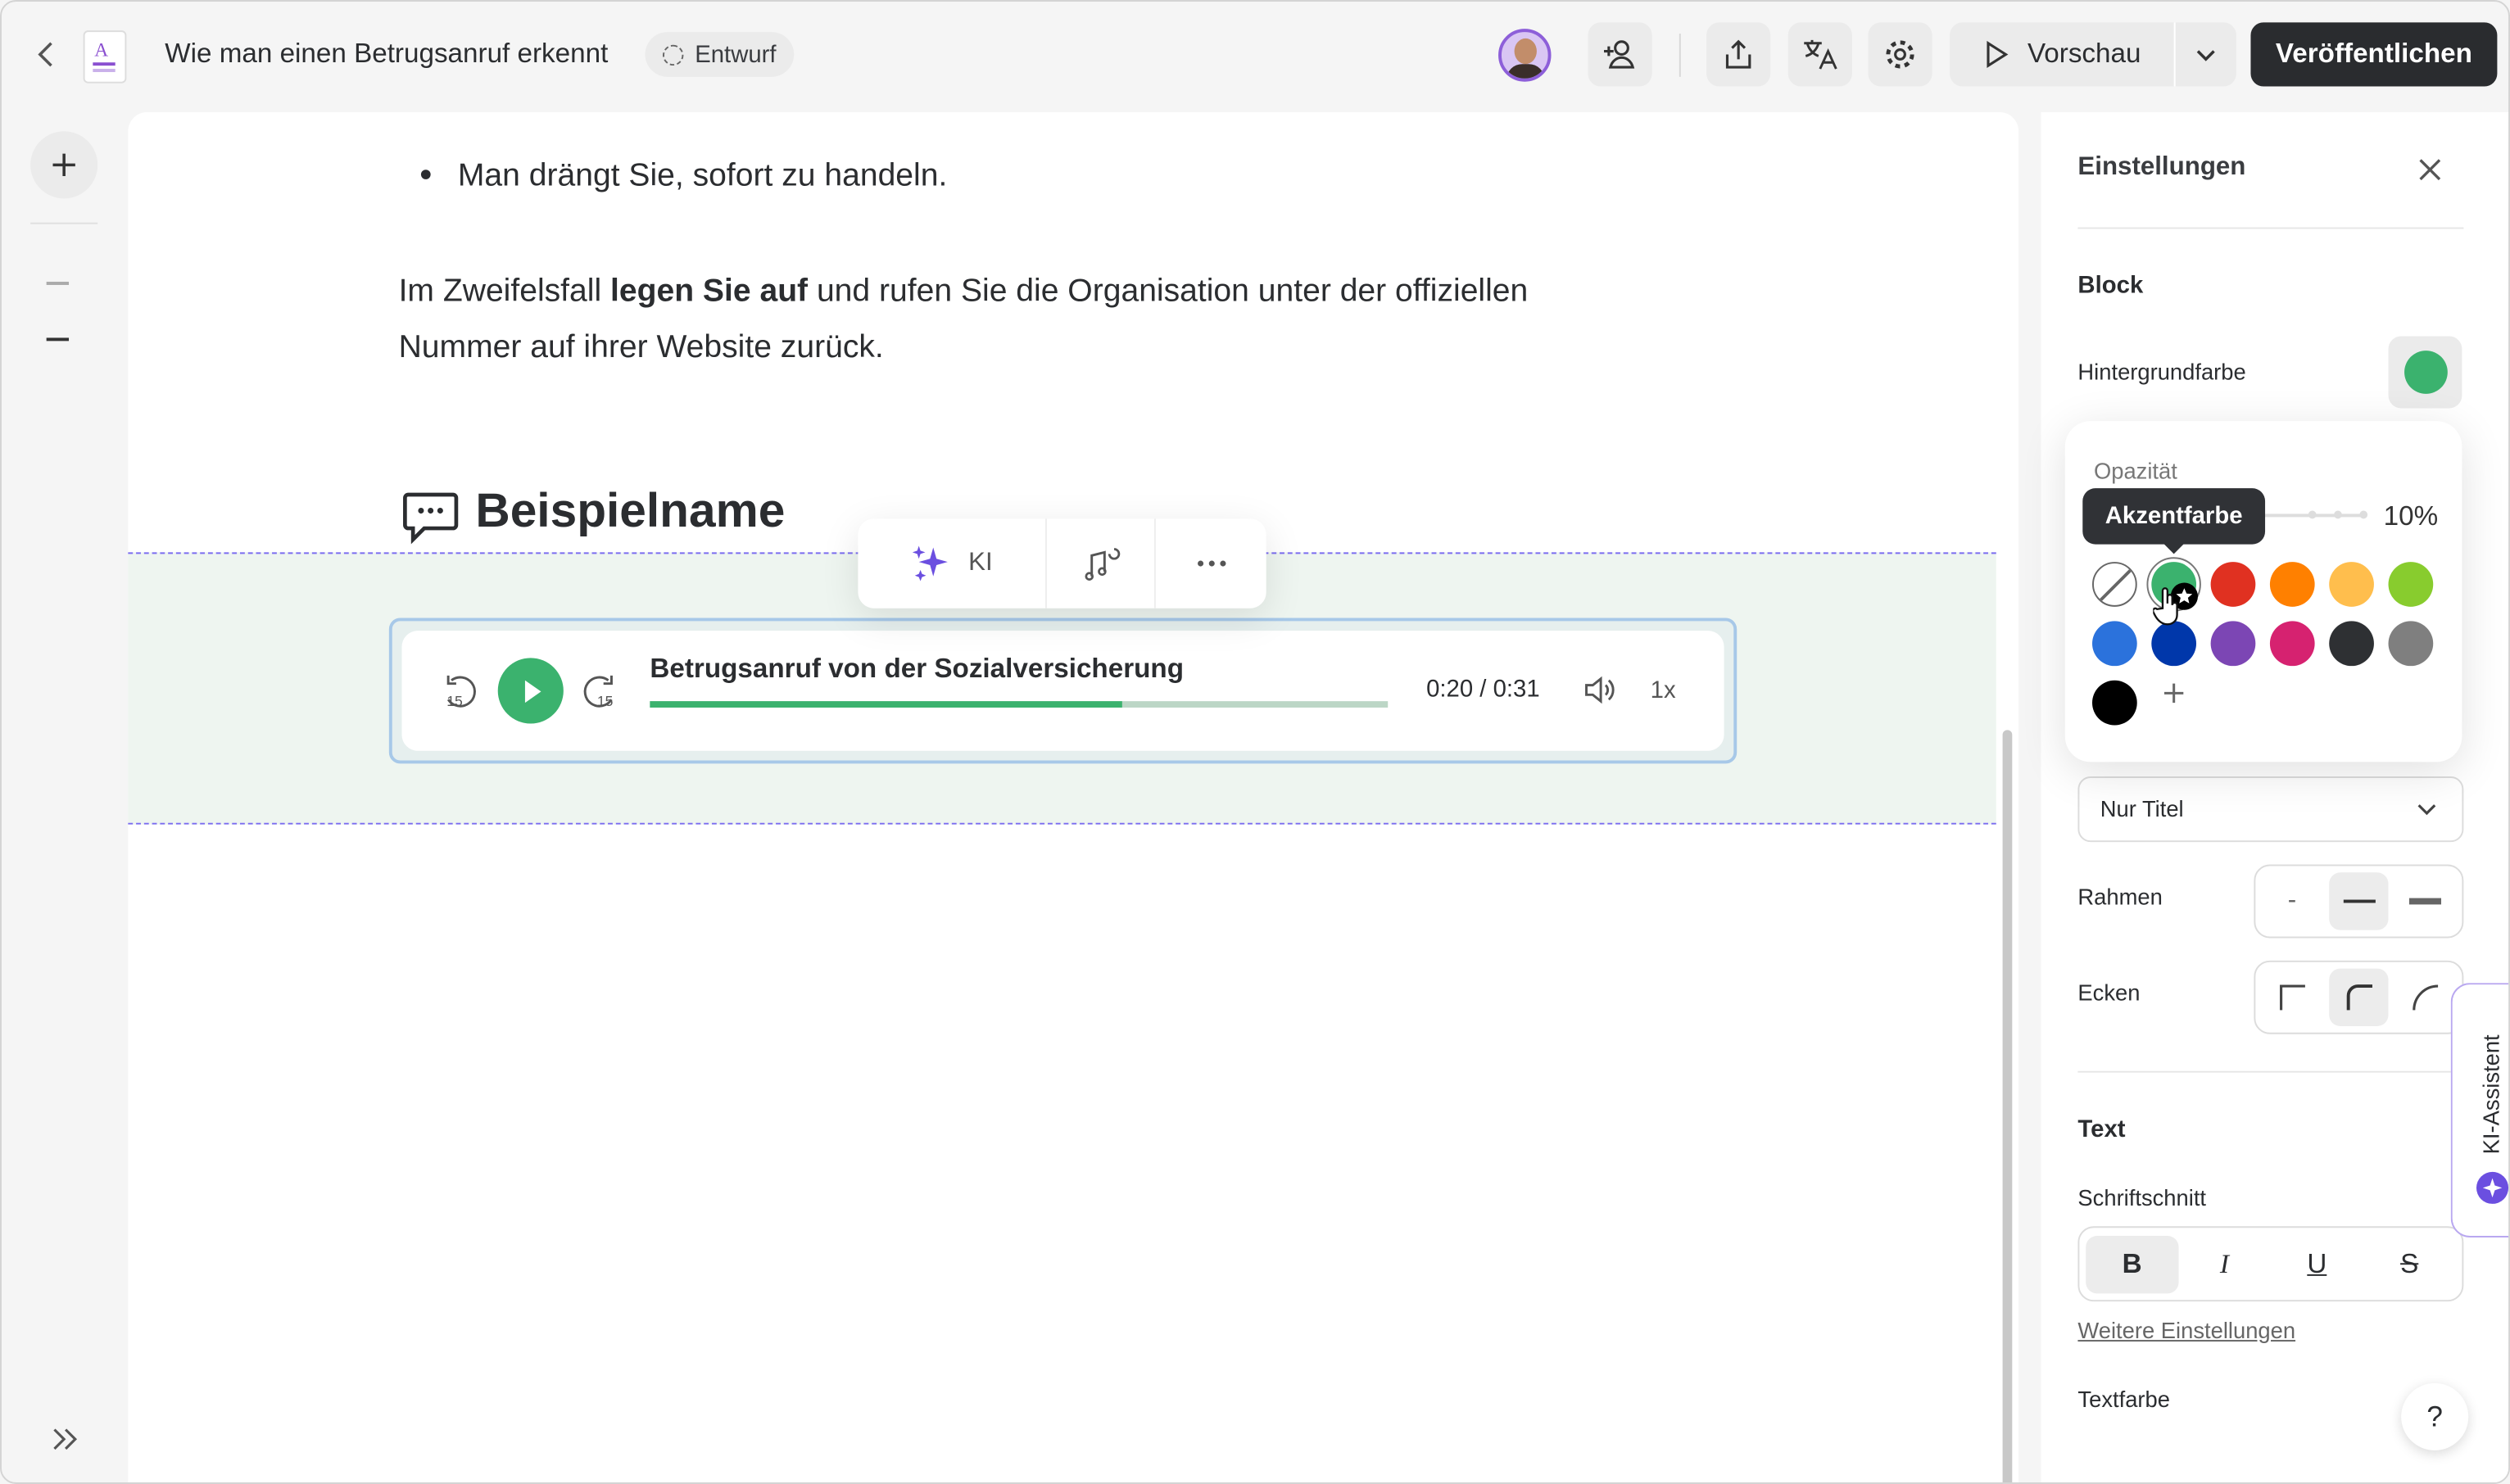 This screenshot has width=2510, height=1484. Describe the element at coordinates (1525, 55) in the screenshot. I see `avatar` at that location.